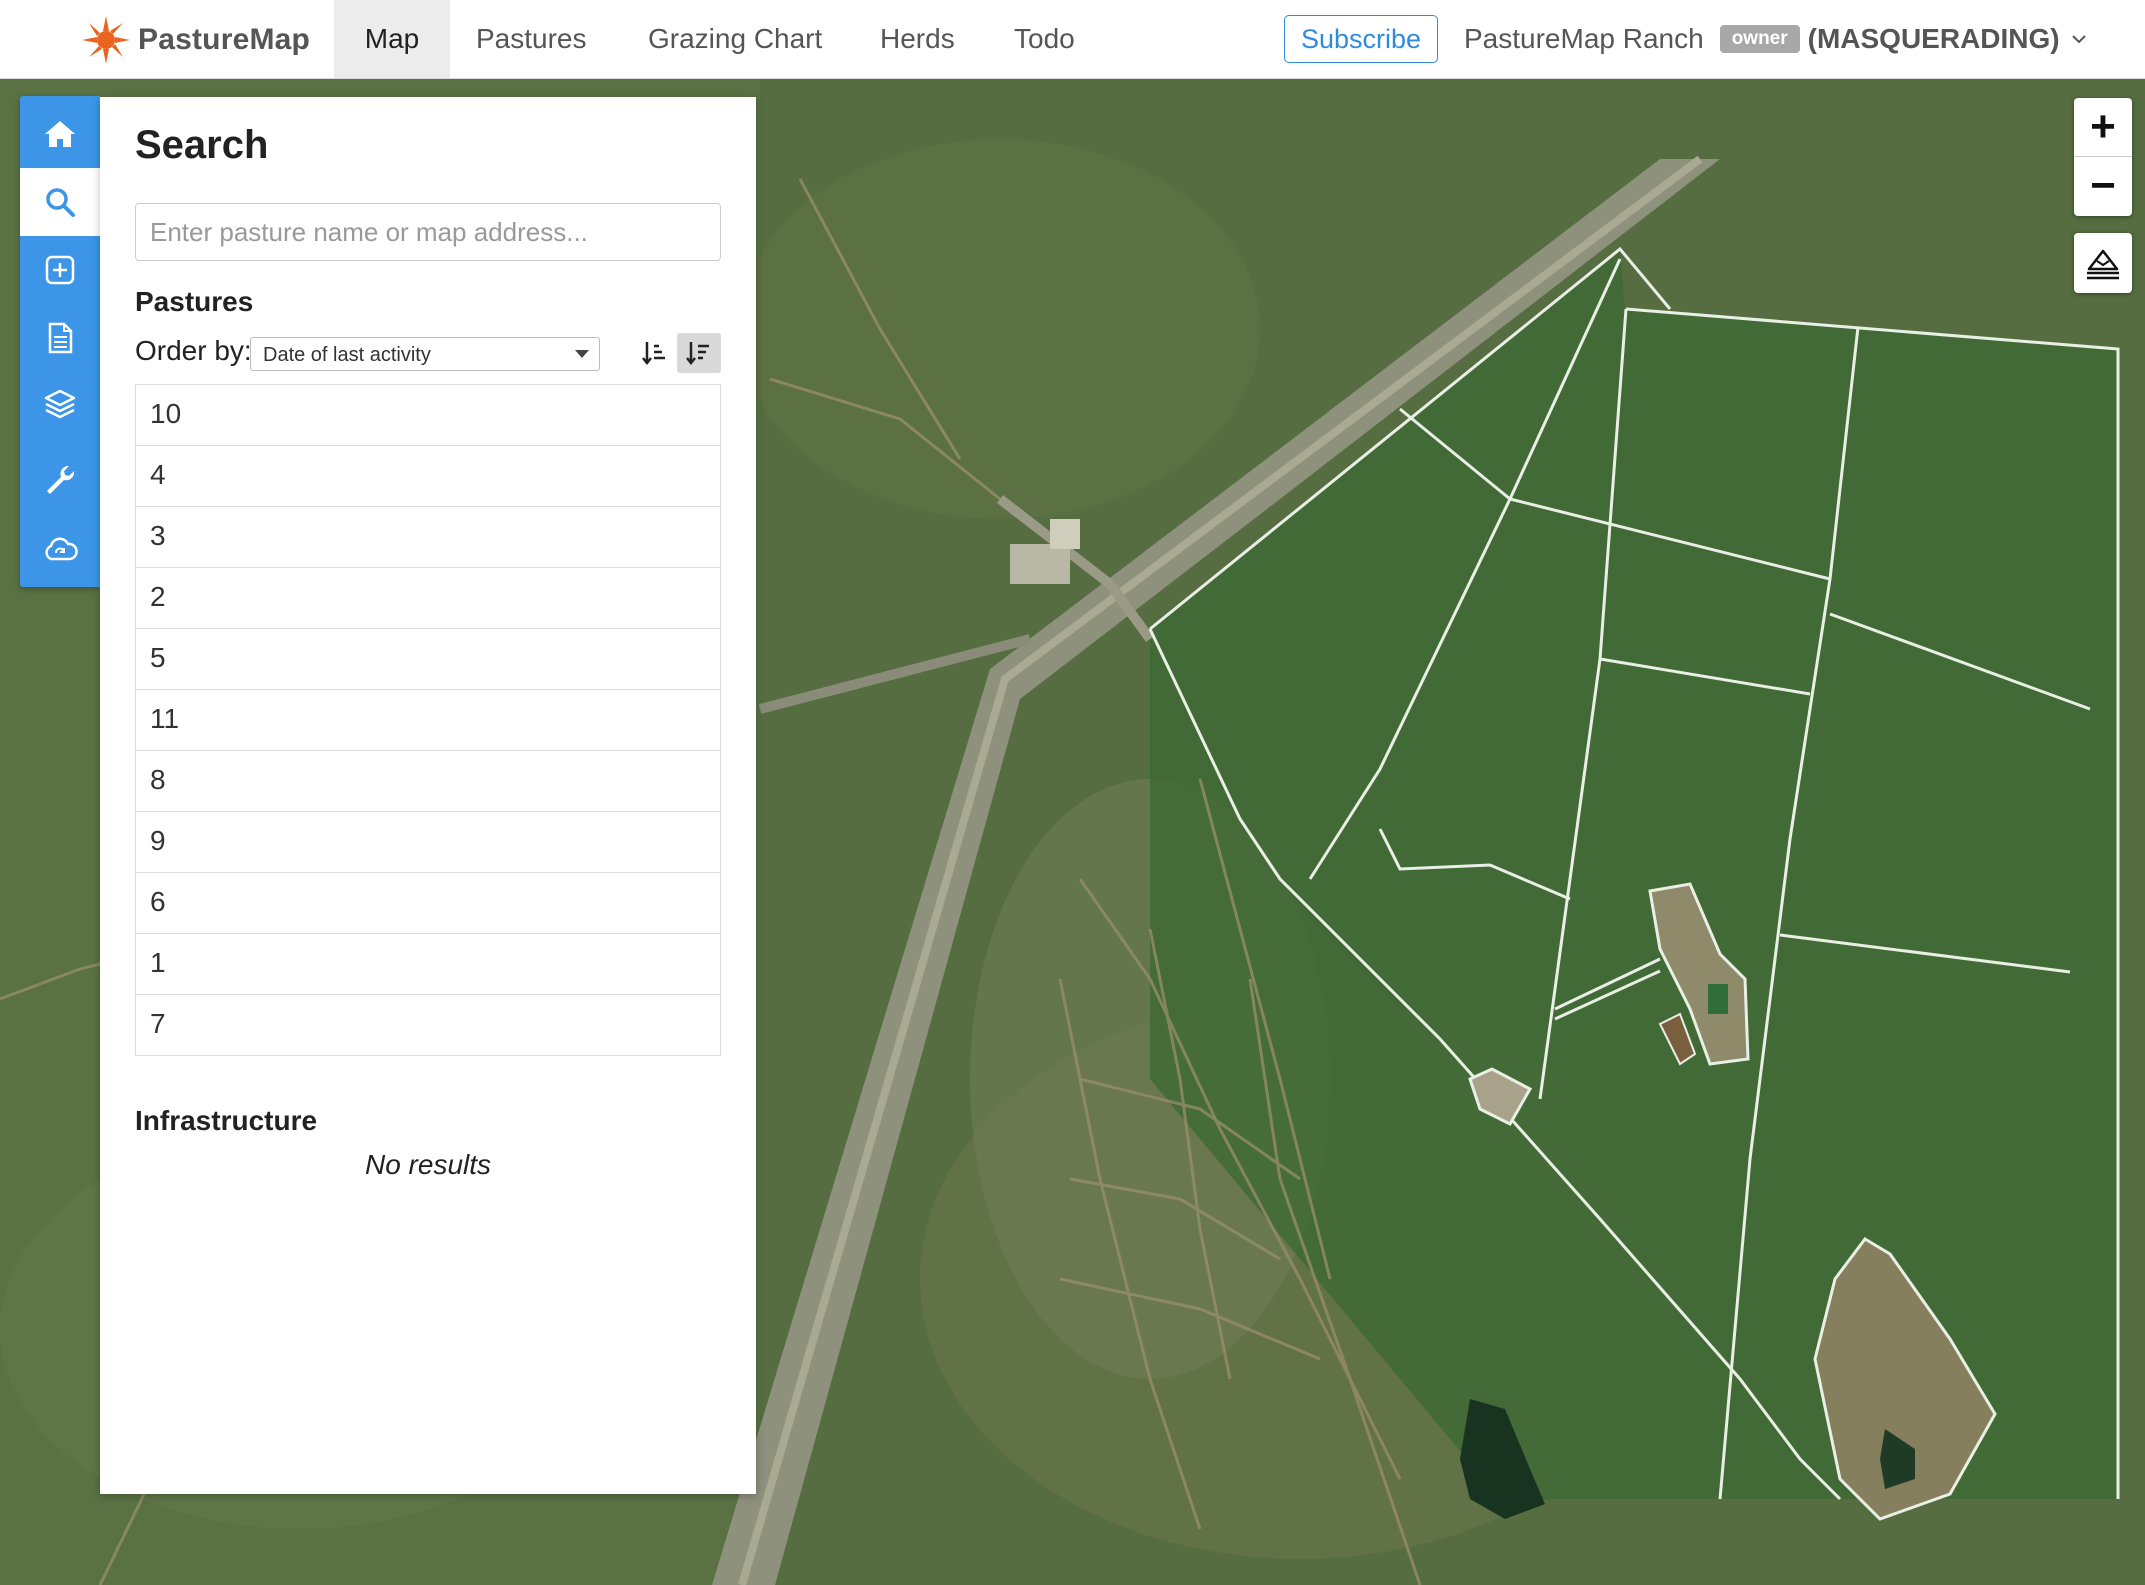  I want to click on add-square-icon, so click(60, 270).